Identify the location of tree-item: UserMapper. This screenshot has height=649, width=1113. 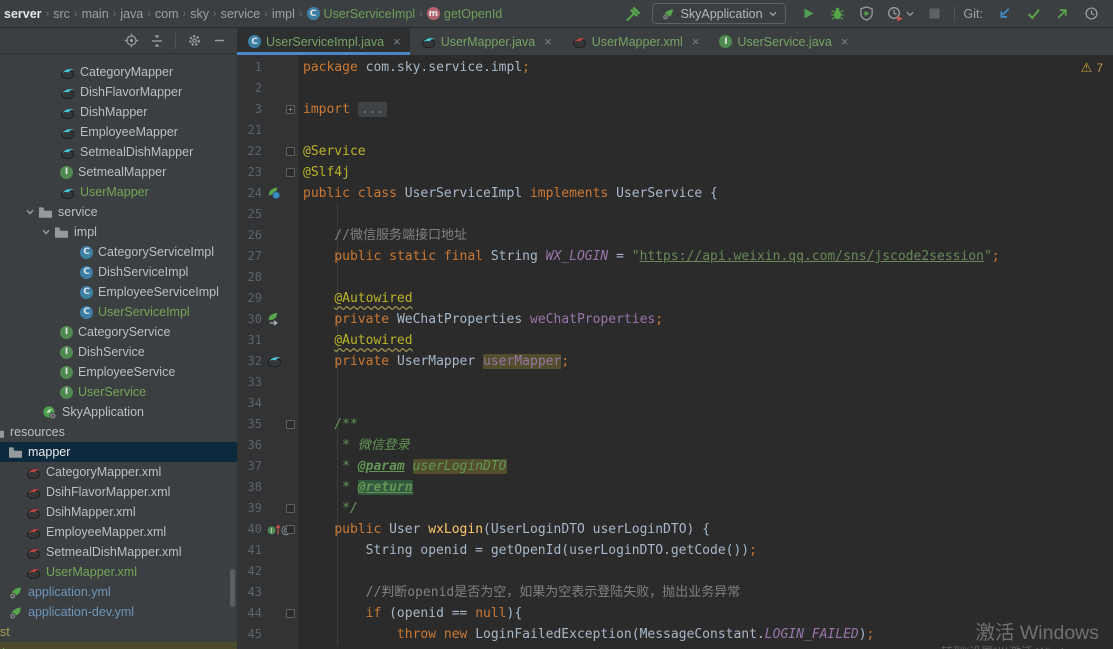
(118, 192).